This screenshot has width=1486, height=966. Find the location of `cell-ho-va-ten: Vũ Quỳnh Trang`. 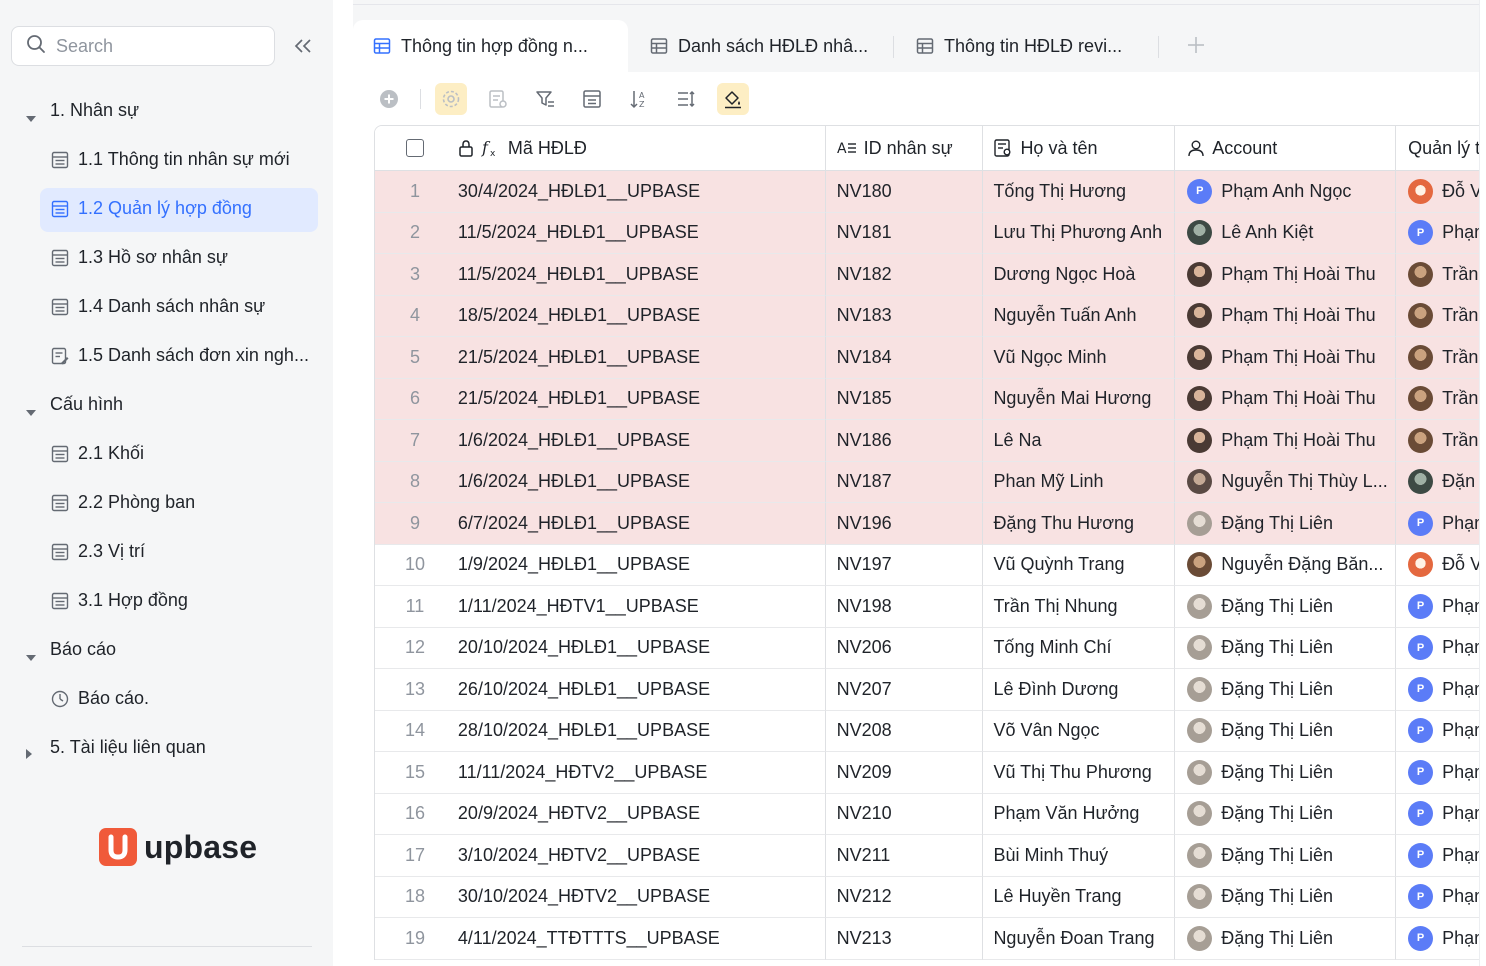

cell-ho-va-ten: Vũ Quỳnh Trang is located at coordinates (1079, 565).